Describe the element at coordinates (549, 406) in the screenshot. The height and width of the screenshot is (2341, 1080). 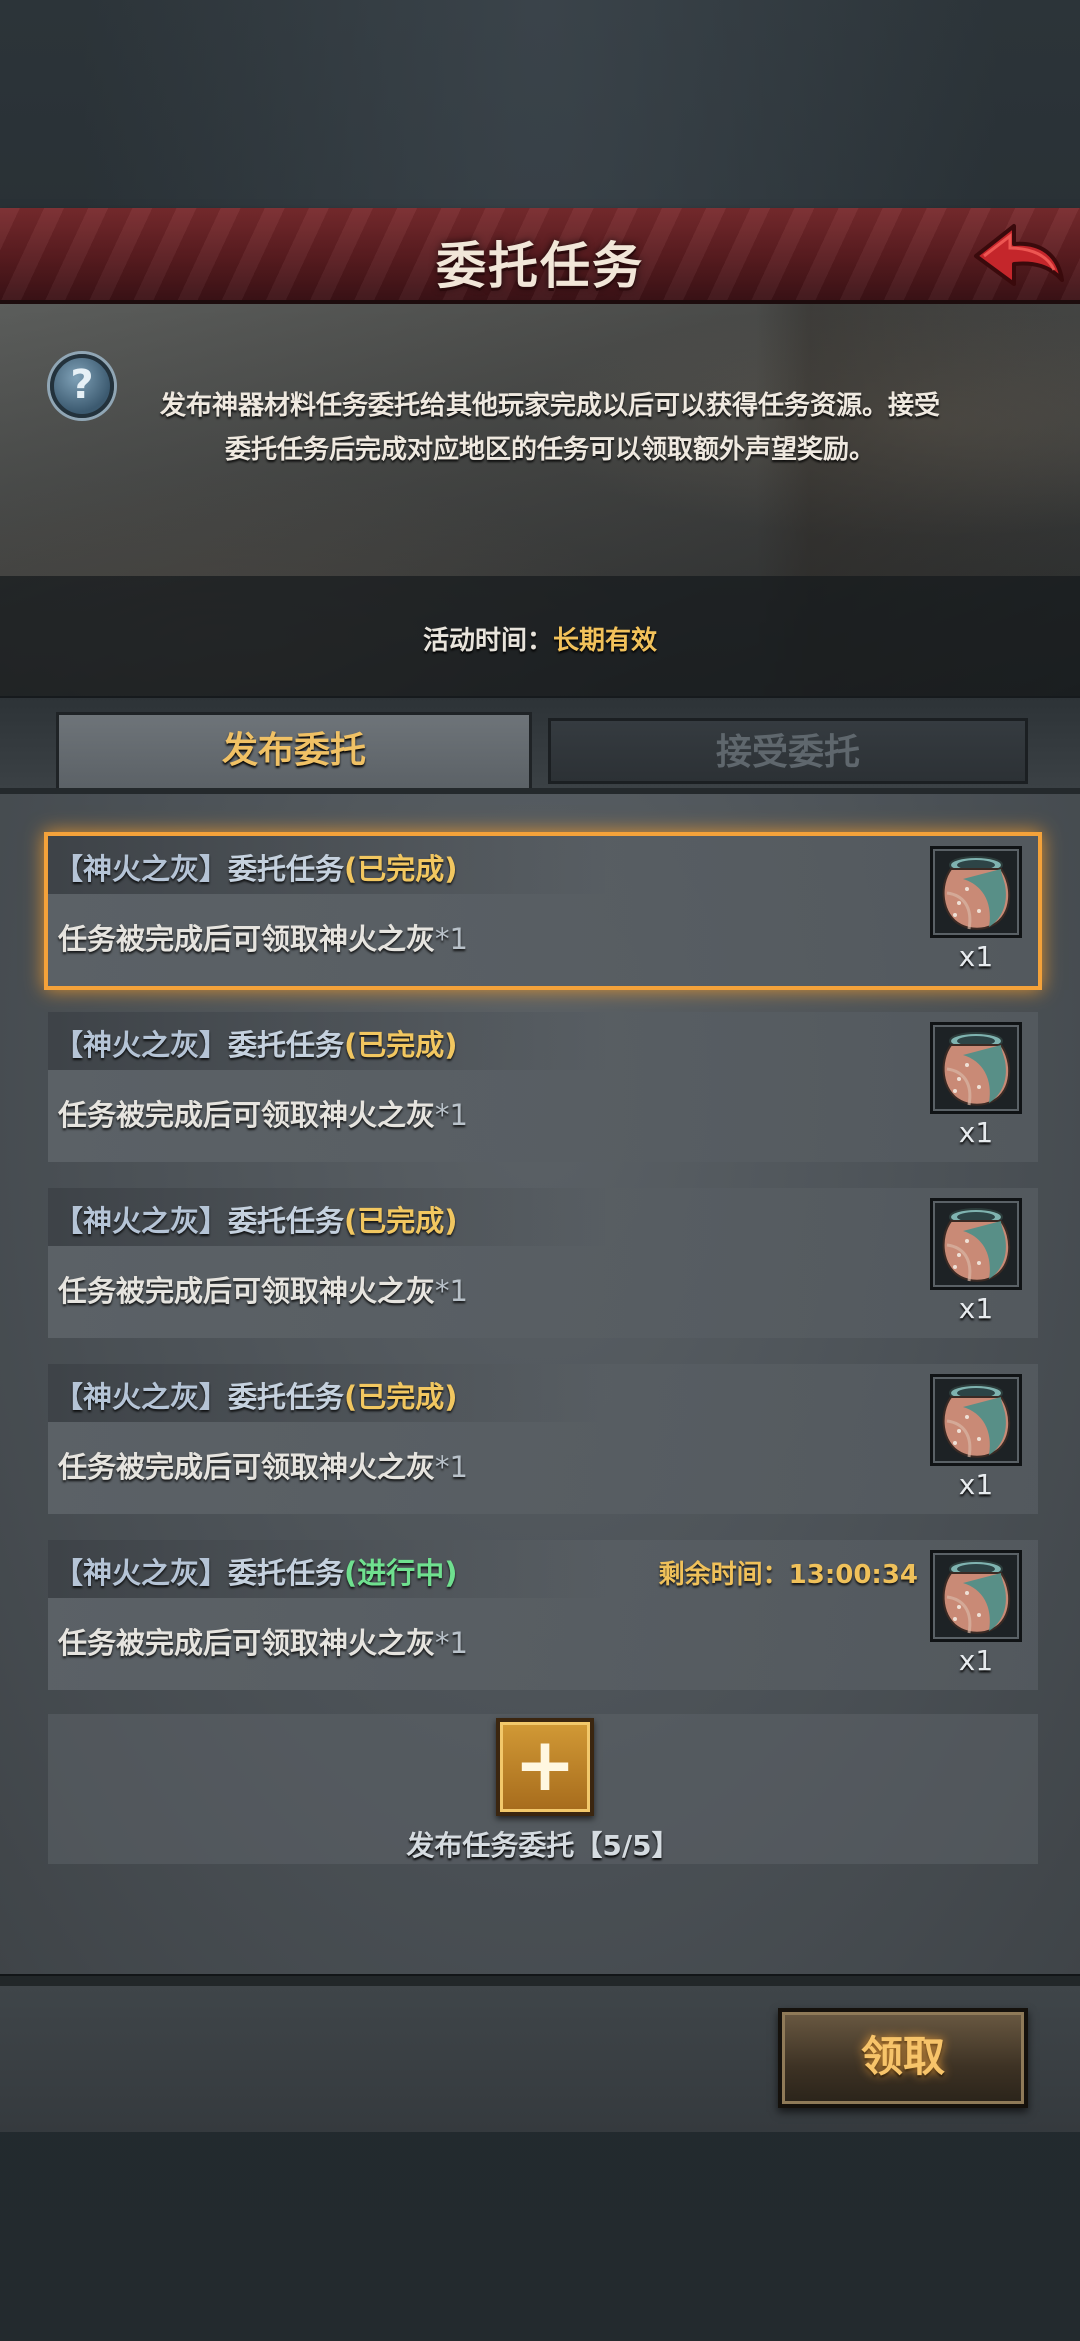
I see `description-line-1: 发布神器材料任务委托给其他玩家完成以后可以获得任务资源。接受` at that location.